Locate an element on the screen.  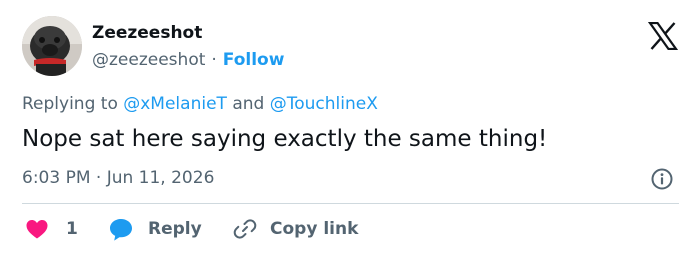
mention-touchlinex: @TouchlineX is located at coordinates (324, 104).